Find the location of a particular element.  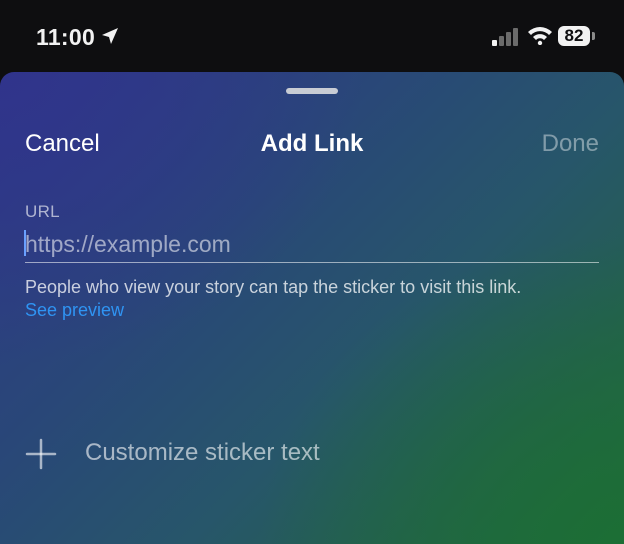

status-bar: 11:00 82 is located at coordinates (312, 36).